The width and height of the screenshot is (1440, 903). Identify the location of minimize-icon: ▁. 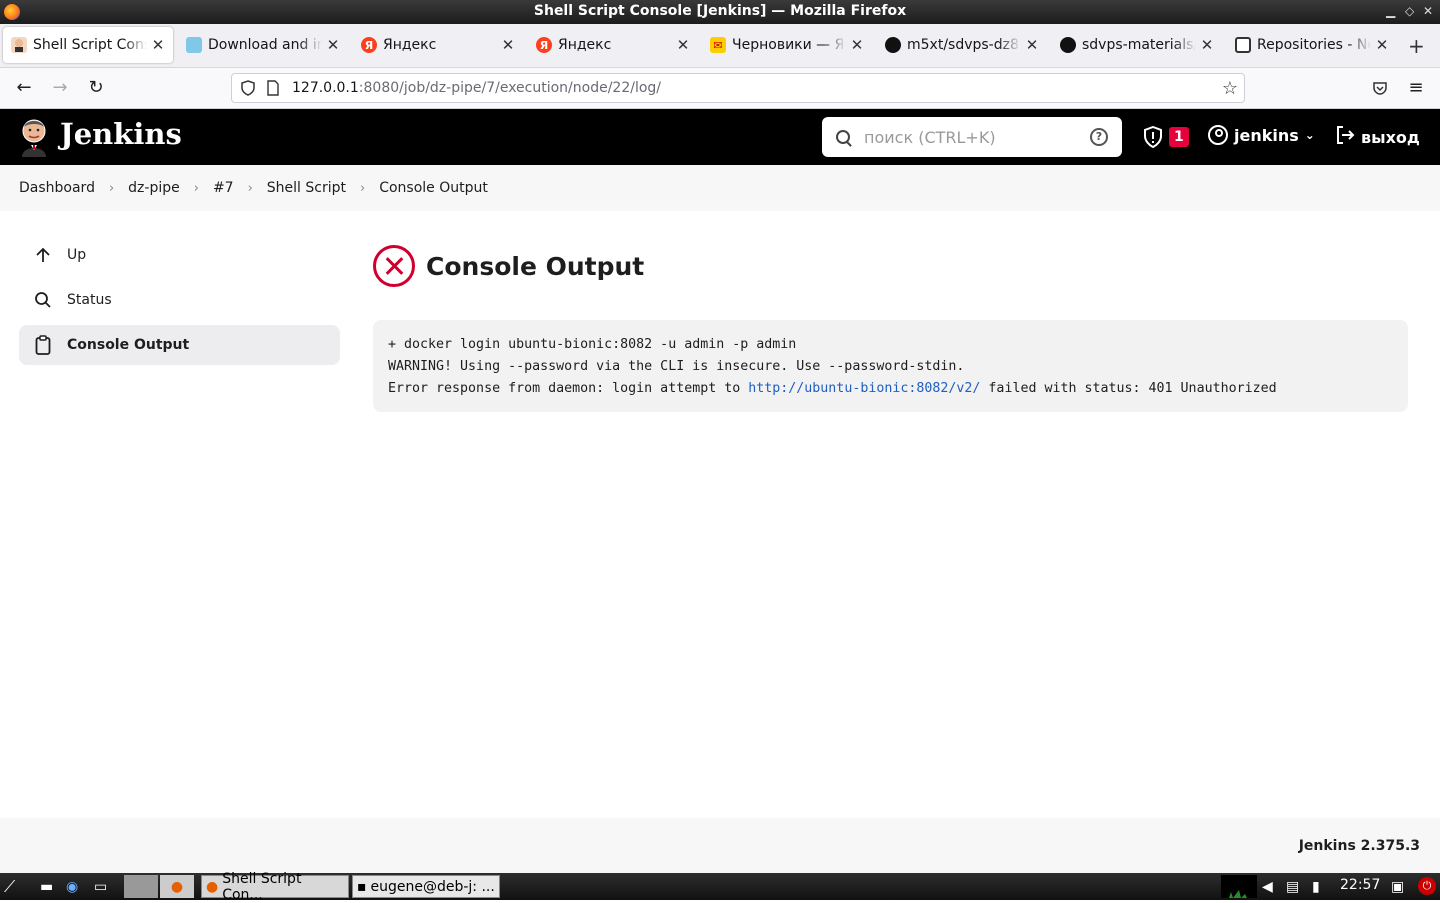
(1390, 11).